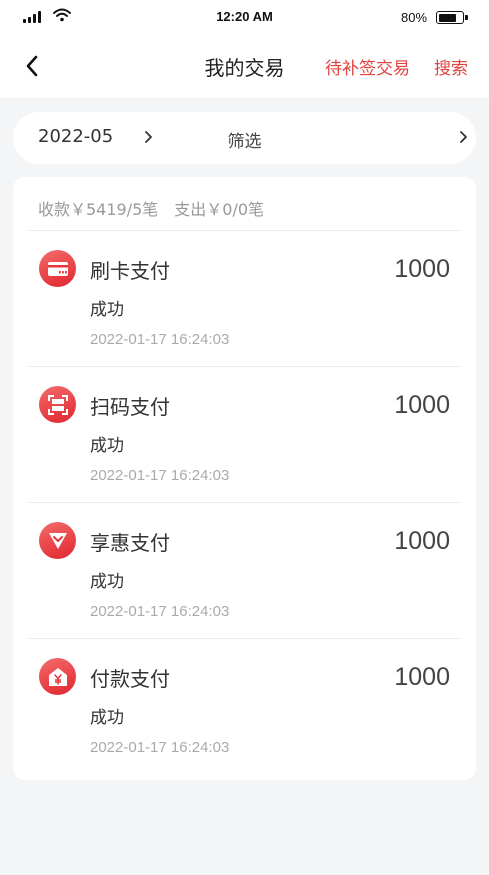  Describe the element at coordinates (57, 540) in the screenshot. I see `discount-payment-icon` at that location.